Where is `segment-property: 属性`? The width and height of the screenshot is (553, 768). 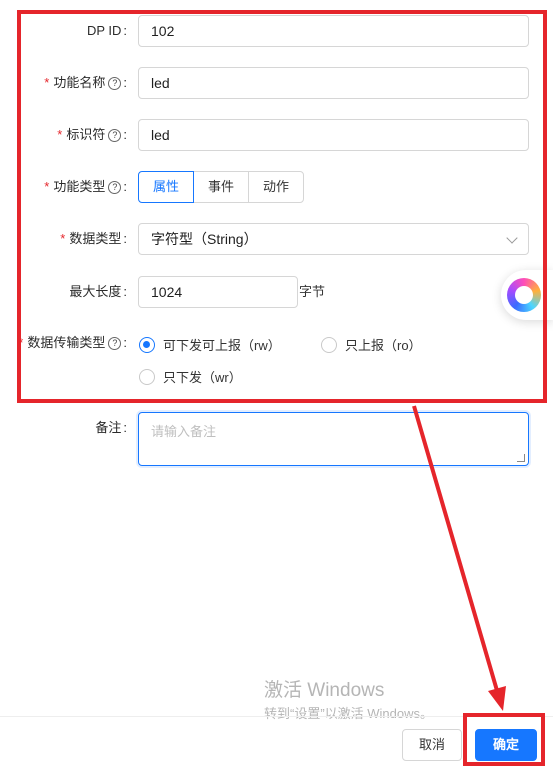
segment-property: 属性 is located at coordinates (166, 187).